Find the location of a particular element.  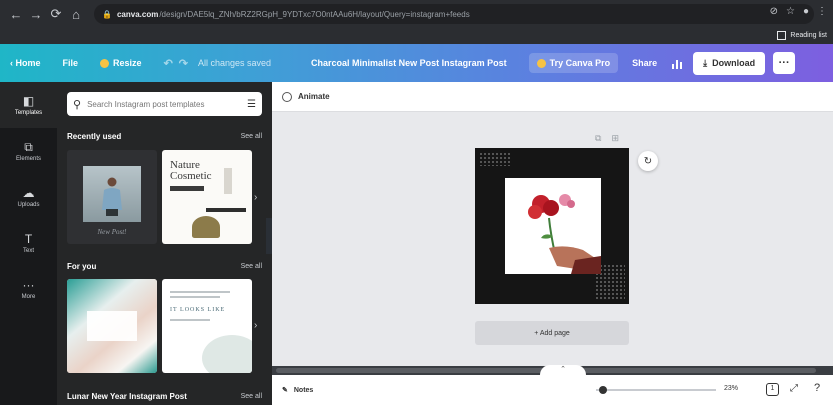

thumb-text: IT LOOKS LIKE is located at coordinates (198, 310).